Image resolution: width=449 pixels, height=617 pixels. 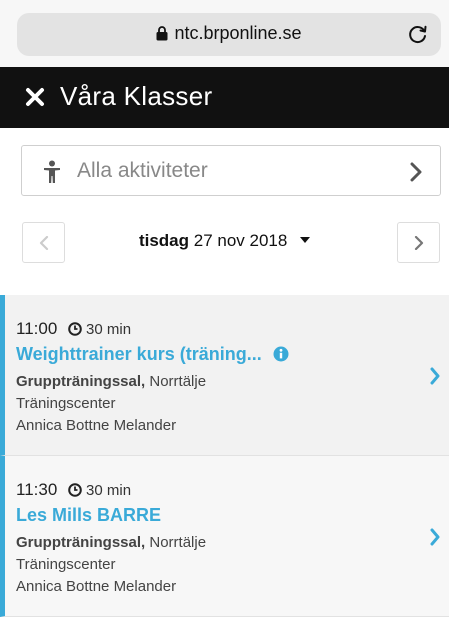 What do you see at coordinates (52, 171) in the screenshot?
I see `person-icon` at bounding box center [52, 171].